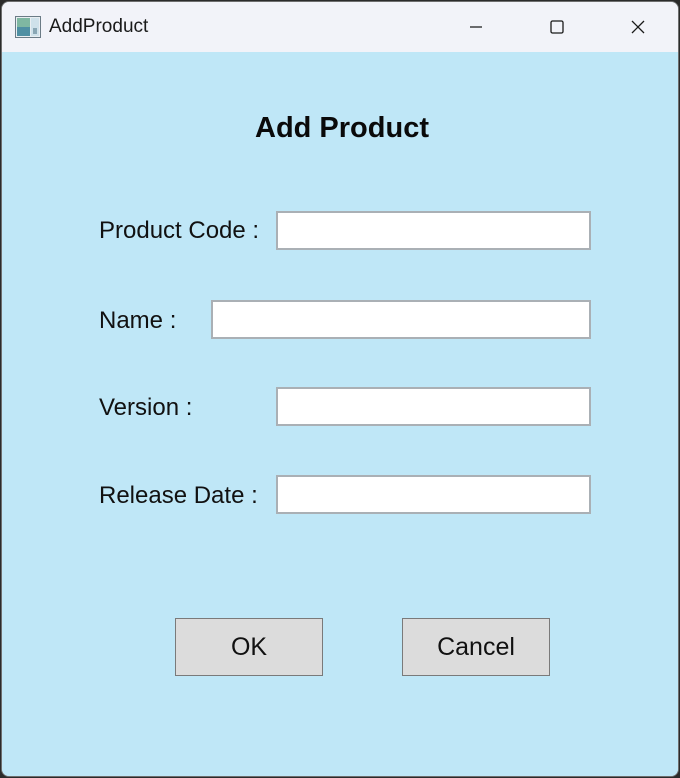 This screenshot has width=680, height=778. What do you see at coordinates (433, 406) in the screenshot?
I see `version-input` at bounding box center [433, 406].